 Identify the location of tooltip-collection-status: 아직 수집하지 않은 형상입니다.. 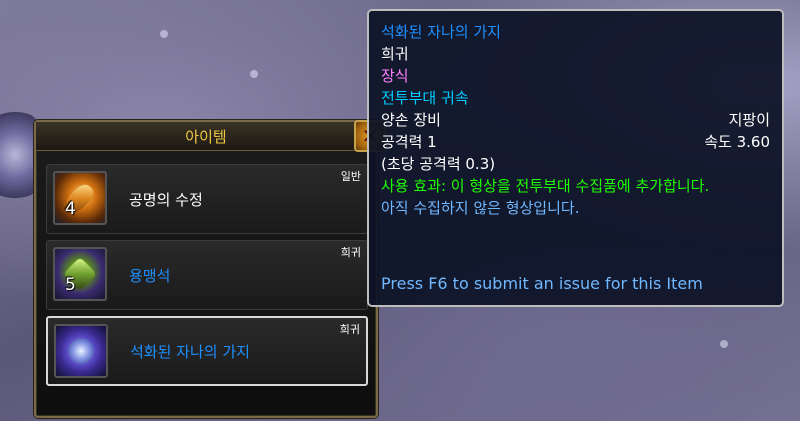
(480, 208).